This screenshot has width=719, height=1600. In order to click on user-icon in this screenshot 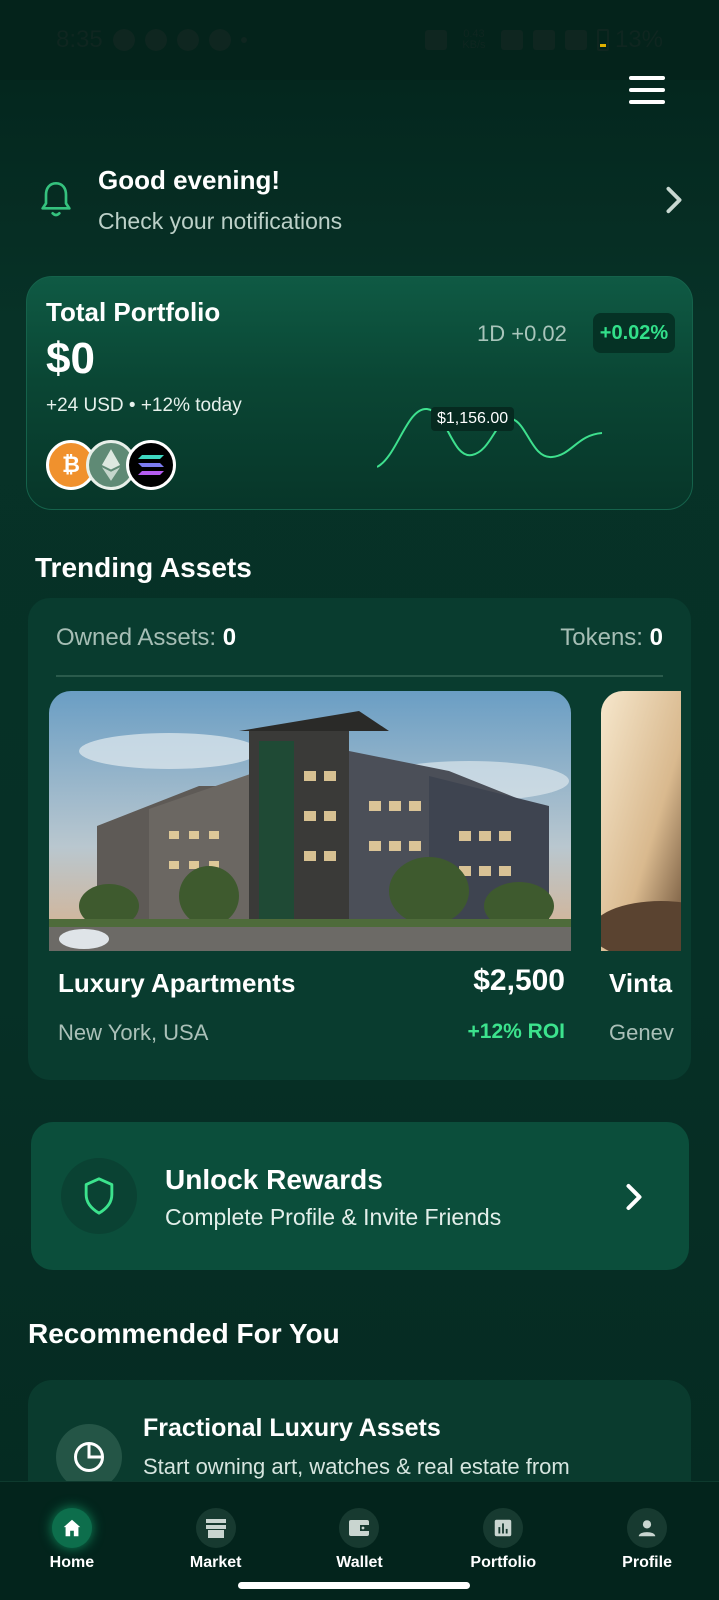, I will do `click(647, 1528)`.